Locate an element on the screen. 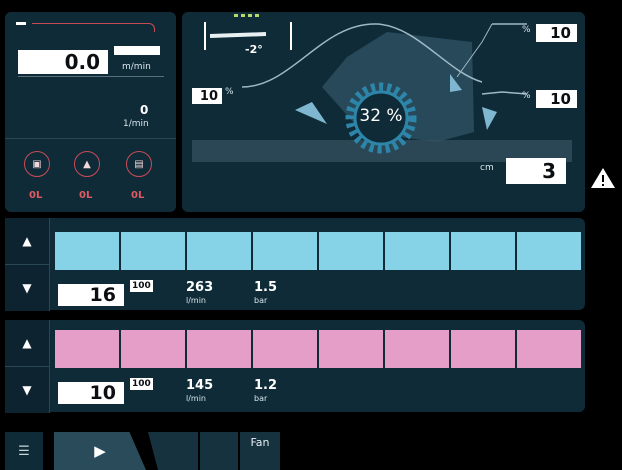 The image size is (622, 470). section-1-pressure-value: 1.5 is located at coordinates (266, 287).